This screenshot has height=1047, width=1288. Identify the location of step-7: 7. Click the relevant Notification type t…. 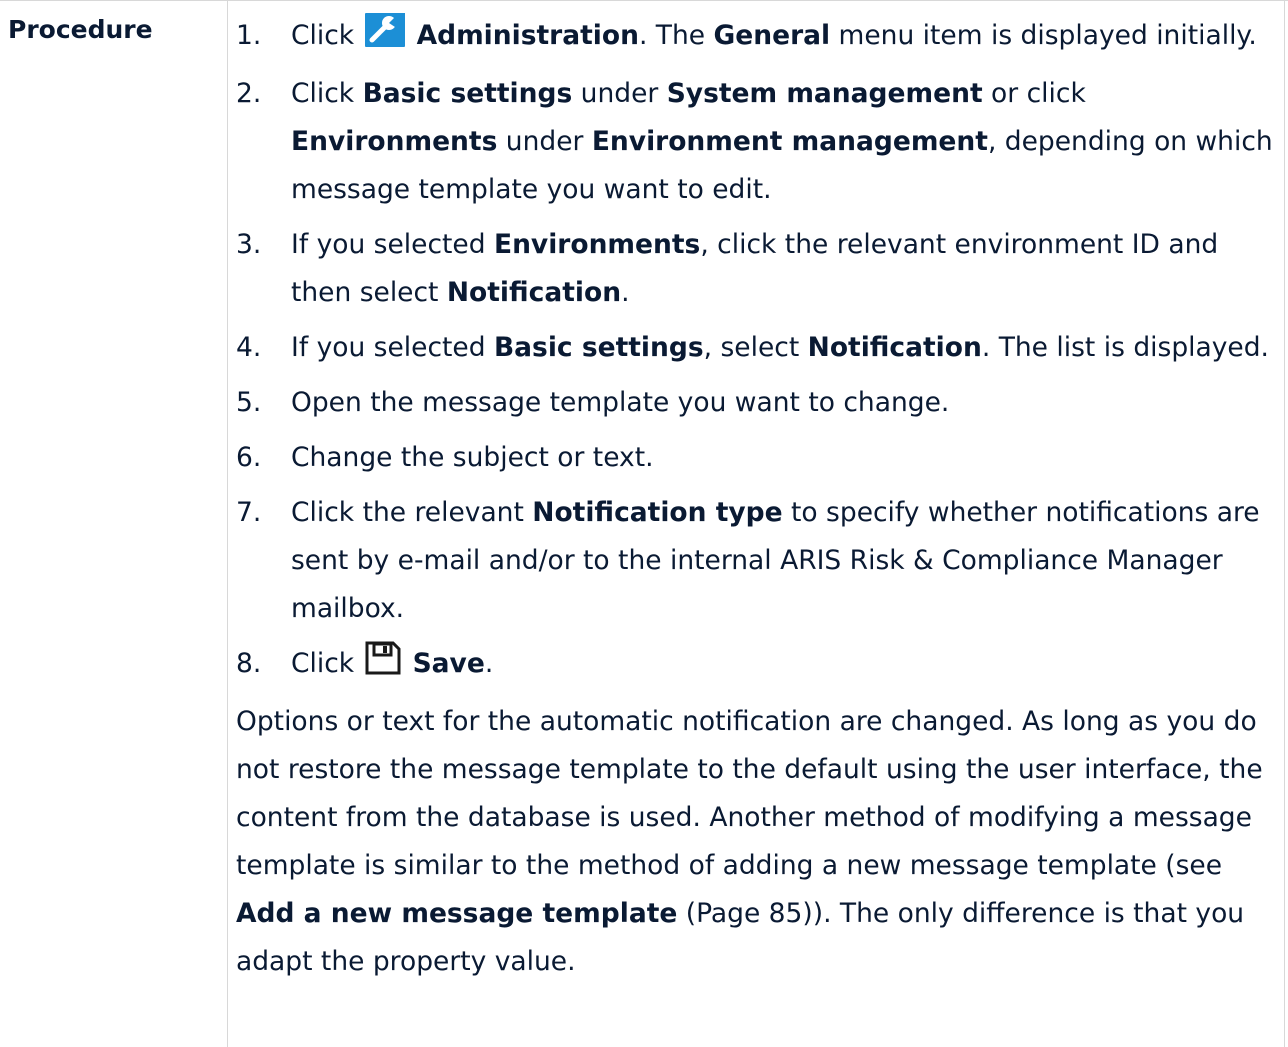
(758, 561).